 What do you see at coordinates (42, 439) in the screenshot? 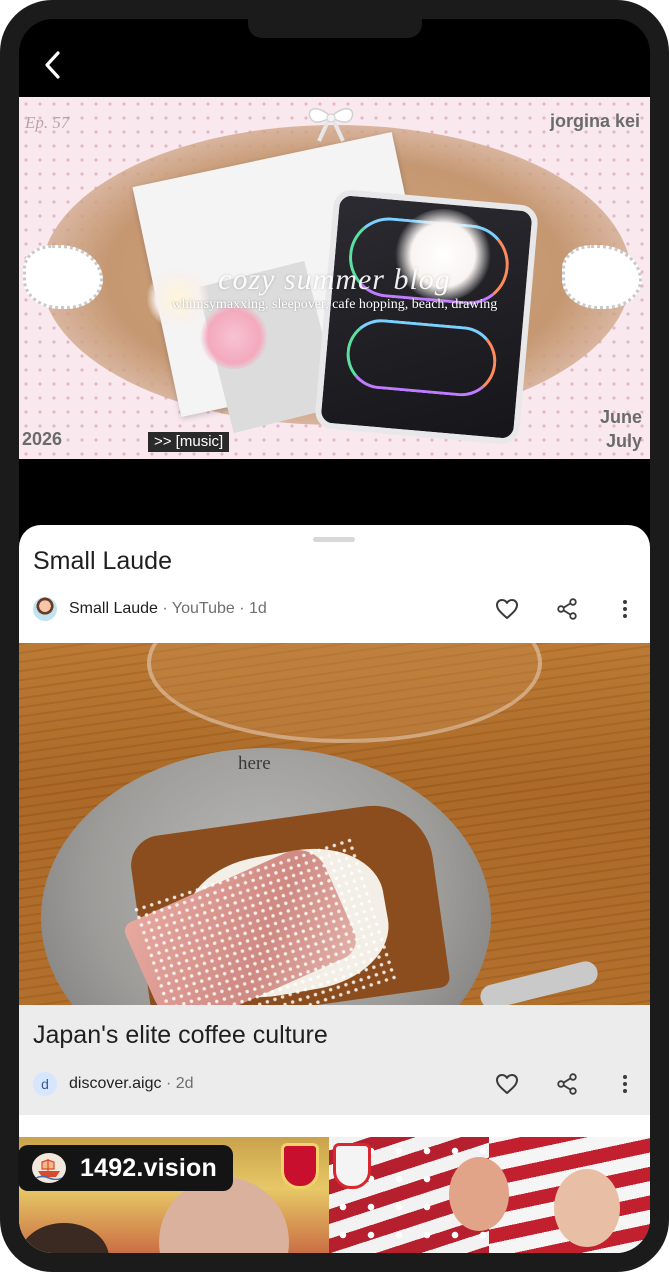
I see `year-label: 2026` at bounding box center [42, 439].